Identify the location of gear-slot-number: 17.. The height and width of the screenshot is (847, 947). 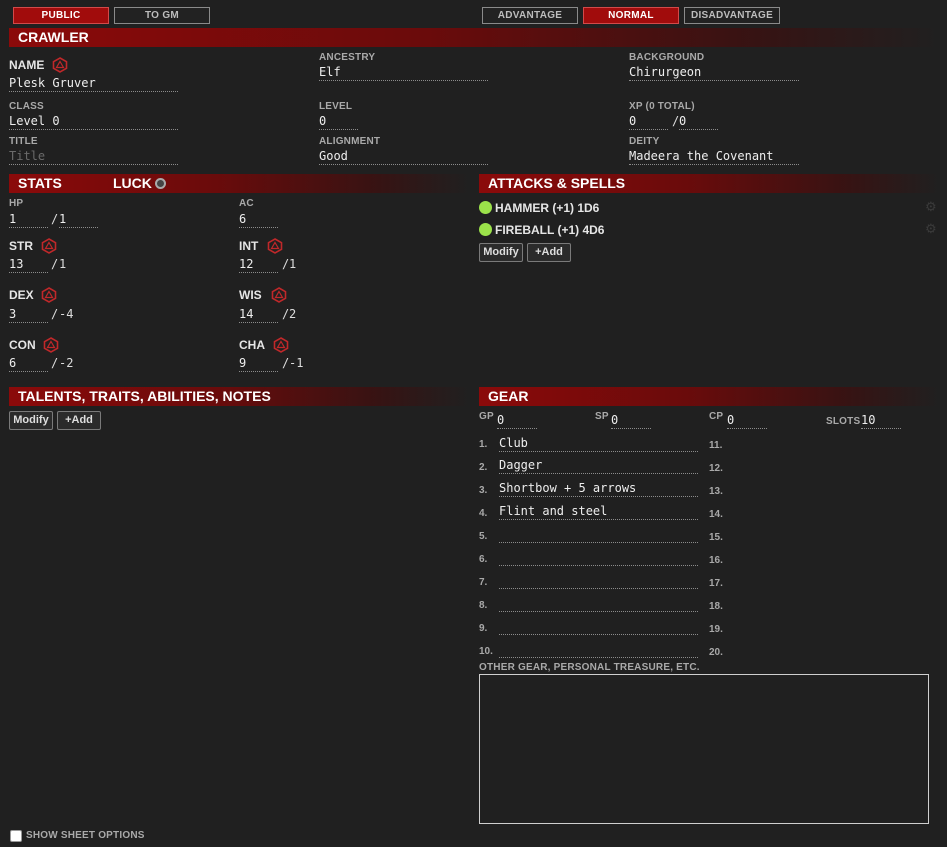
(716, 583).